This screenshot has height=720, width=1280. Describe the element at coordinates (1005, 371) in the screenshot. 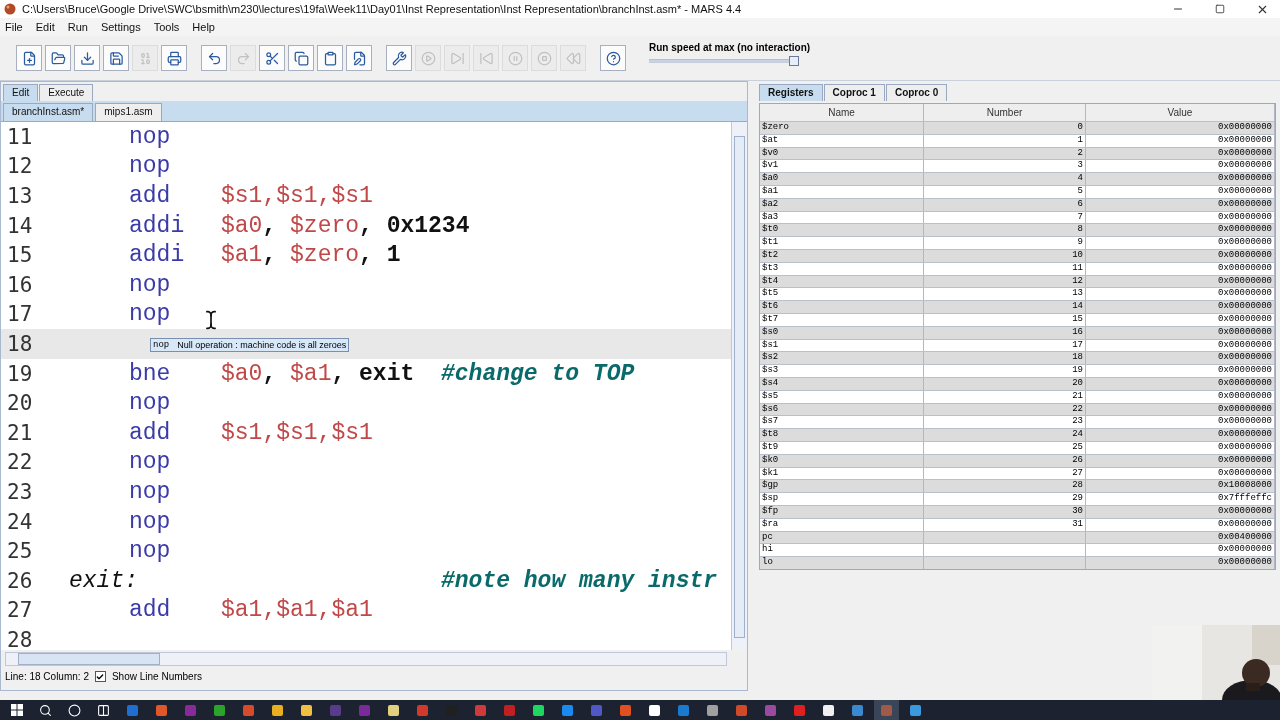

I see `table-cell: 19` at that location.